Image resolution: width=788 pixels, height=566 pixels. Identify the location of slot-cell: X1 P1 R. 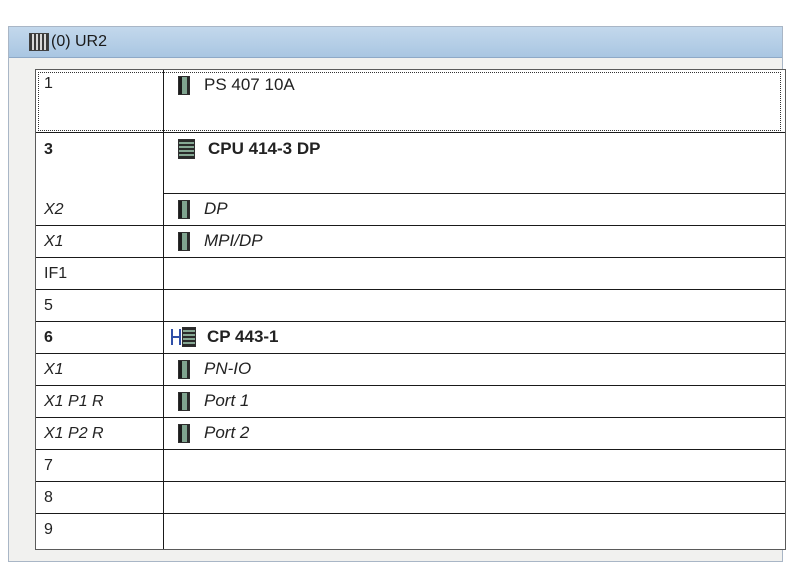
(74, 402).